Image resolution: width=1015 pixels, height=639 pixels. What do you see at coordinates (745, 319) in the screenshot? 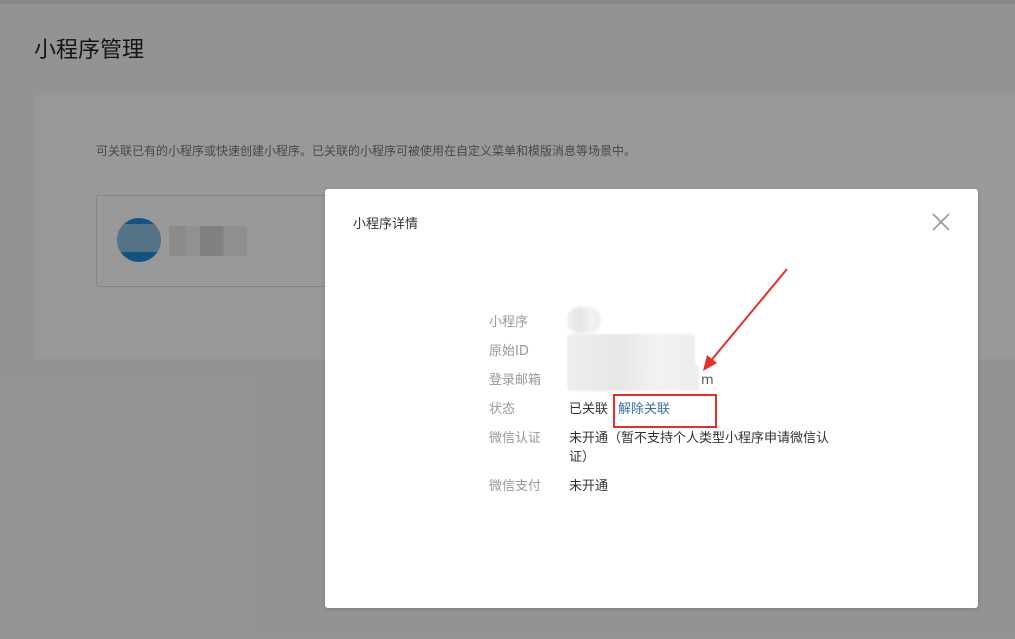
I see `arrow-annotation-icon` at bounding box center [745, 319].